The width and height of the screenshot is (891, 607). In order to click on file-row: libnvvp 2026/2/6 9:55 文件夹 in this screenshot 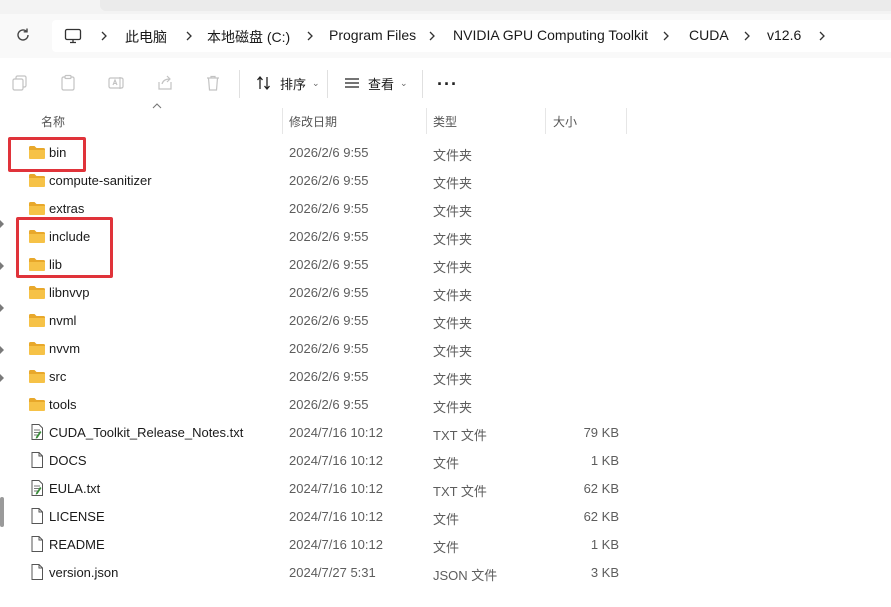, I will do `click(445, 292)`.